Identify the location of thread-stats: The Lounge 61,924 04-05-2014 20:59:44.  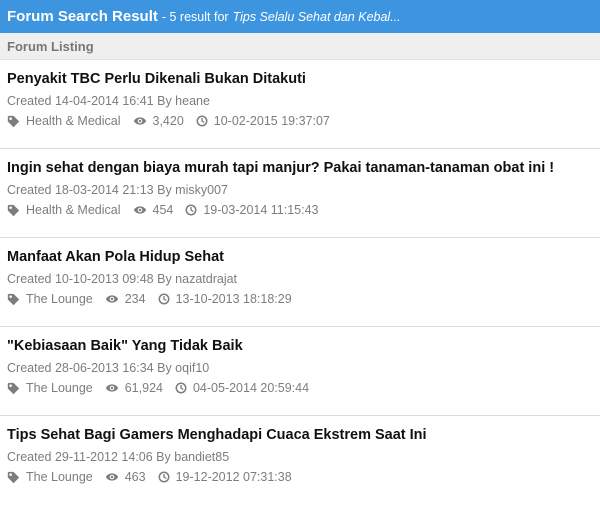
(300, 388).